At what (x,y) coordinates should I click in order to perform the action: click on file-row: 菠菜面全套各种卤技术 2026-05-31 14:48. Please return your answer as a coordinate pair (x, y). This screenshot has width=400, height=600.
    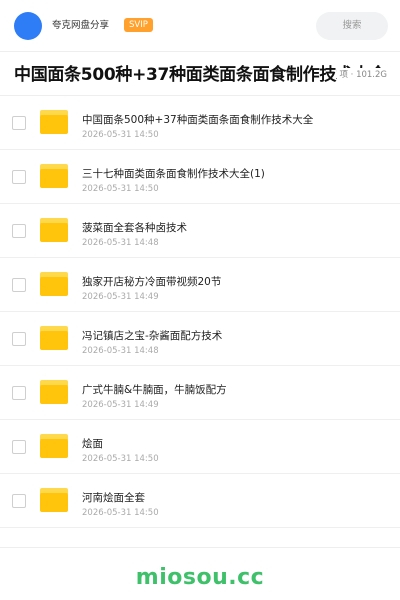
    Looking at the image, I should click on (200, 231).